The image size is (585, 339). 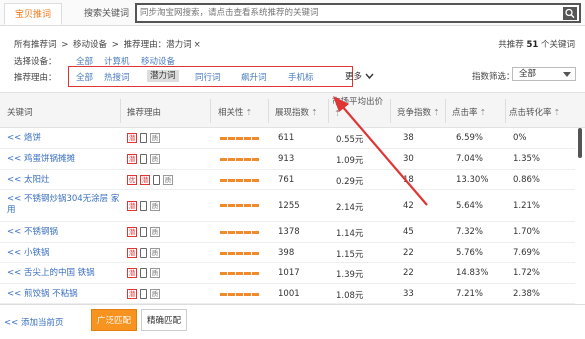 I want to click on keyword-add-link: << 不锈钢锅, so click(x=63, y=232).